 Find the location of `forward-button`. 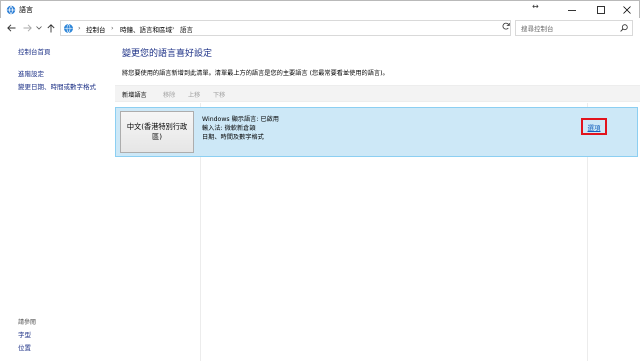

forward-button is located at coordinates (27, 28).